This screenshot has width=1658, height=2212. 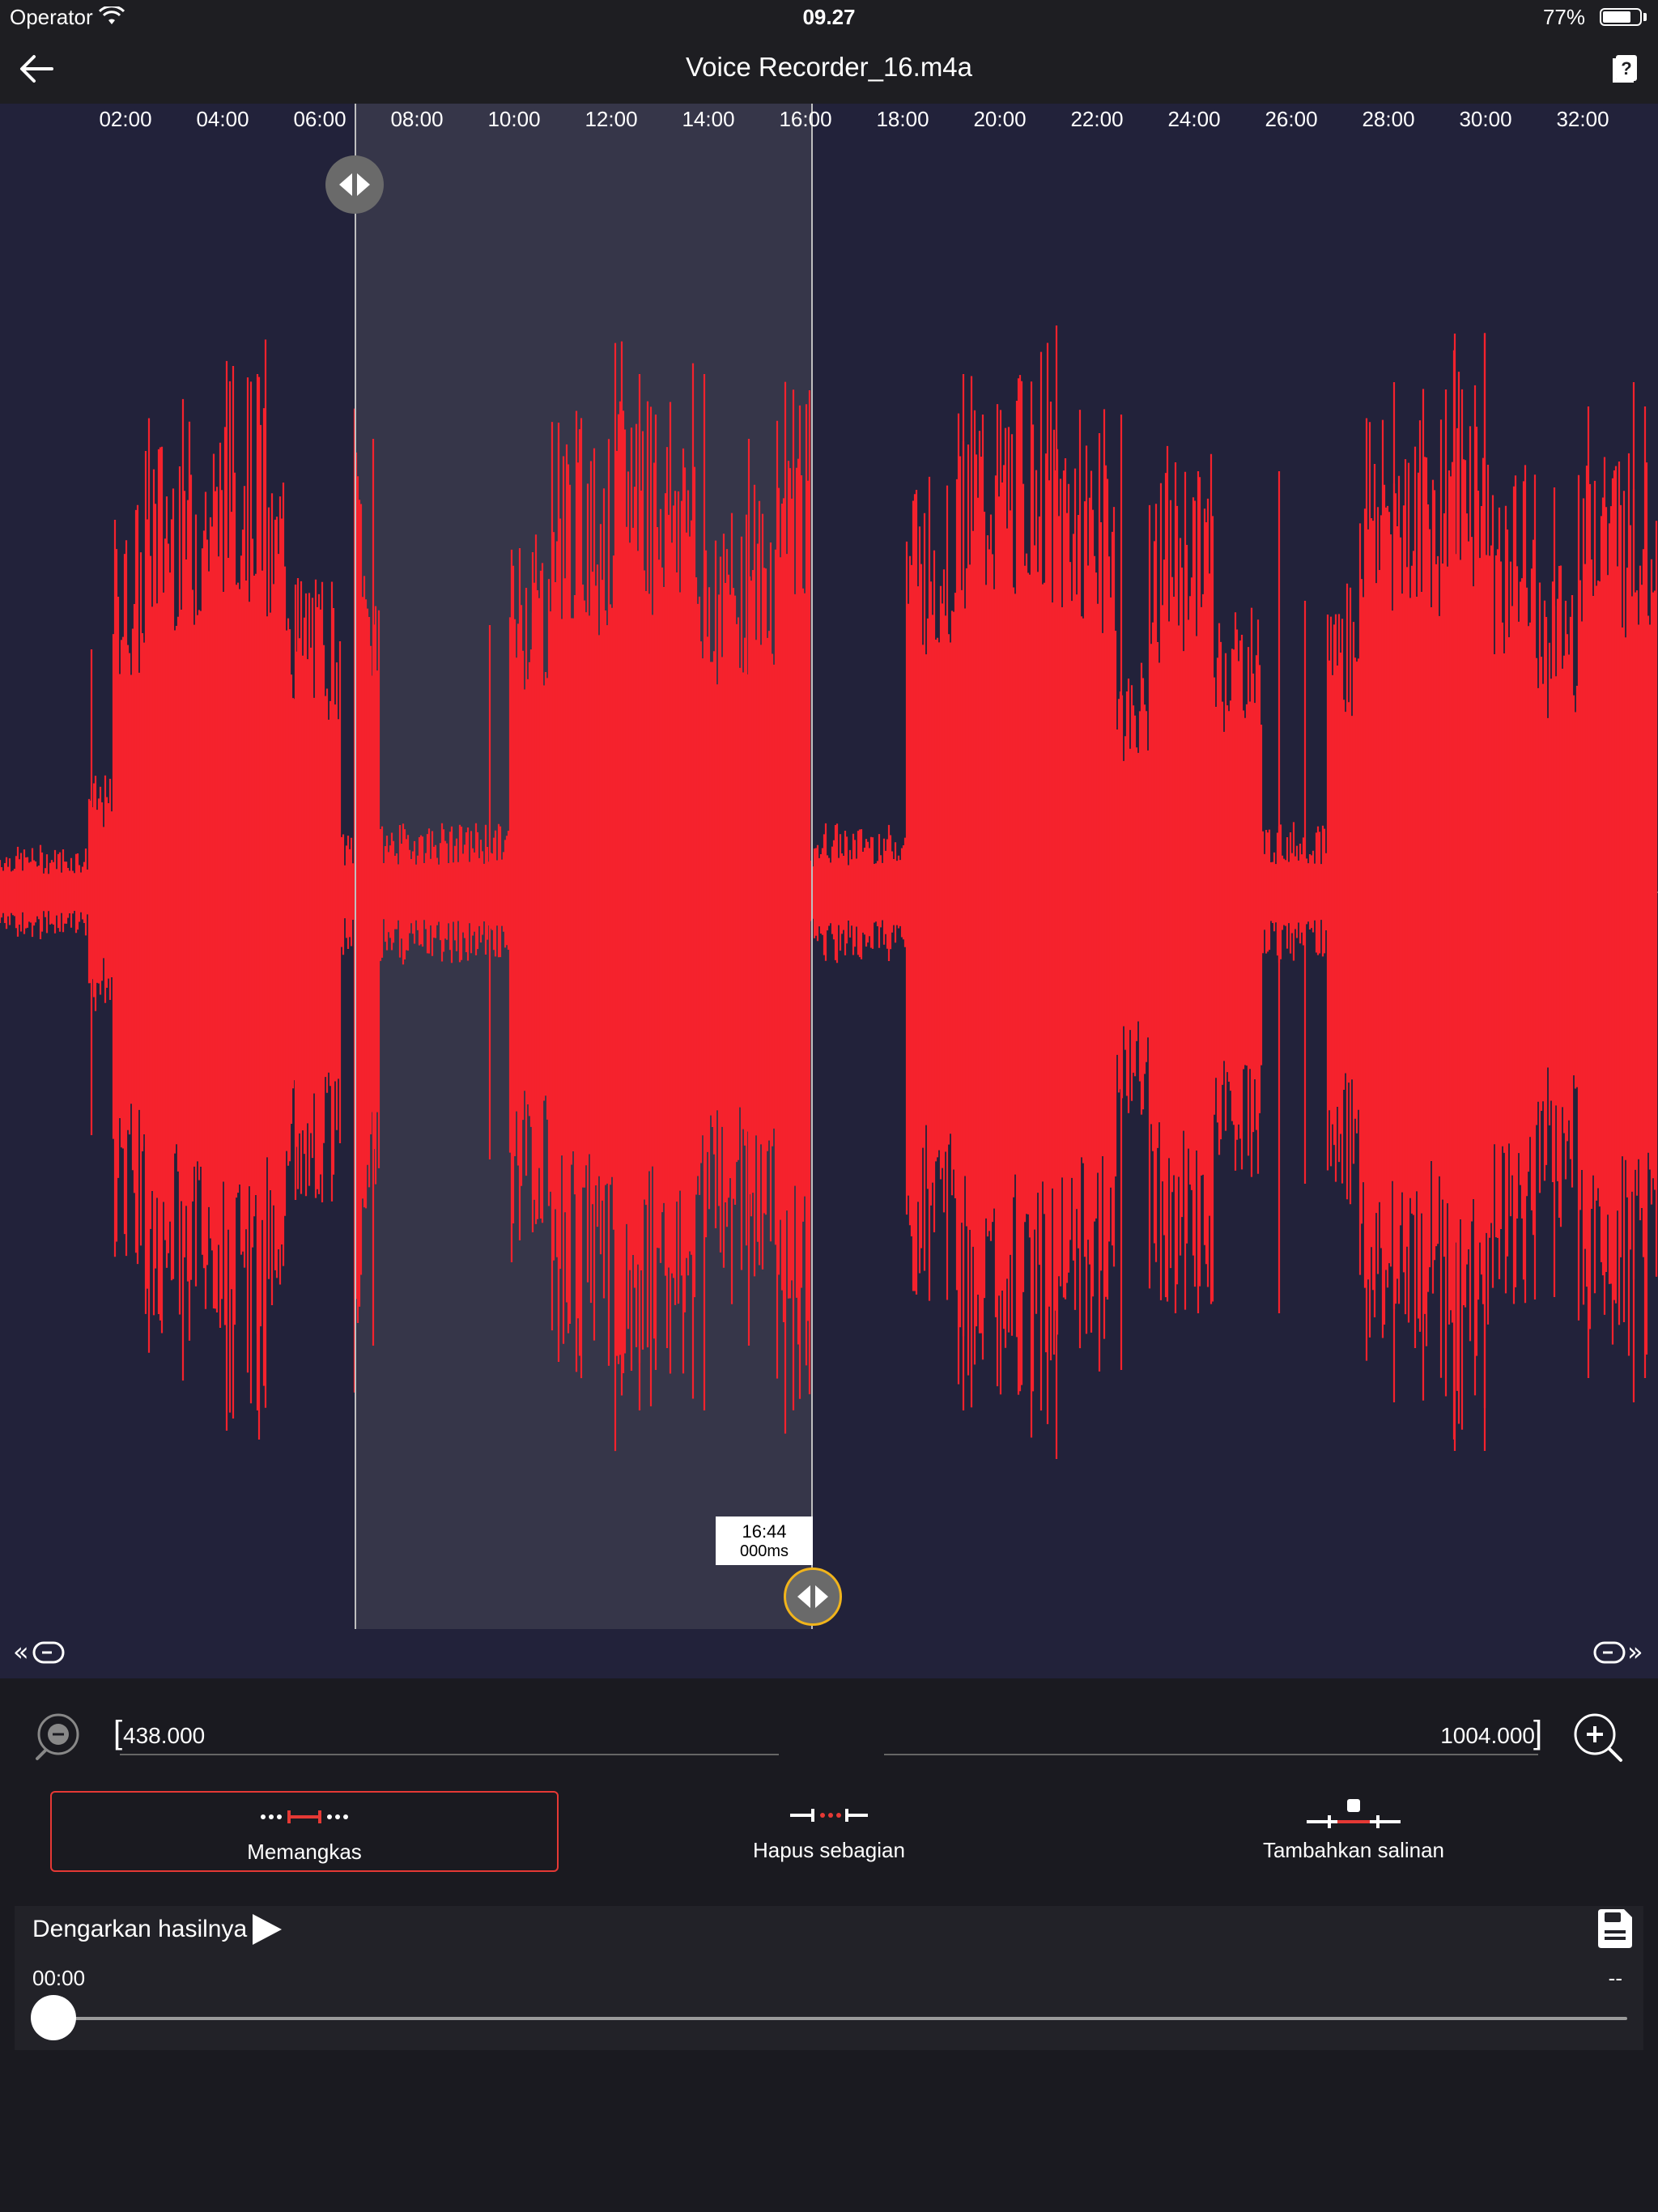 What do you see at coordinates (304, 1852) in the screenshot?
I see `mode-trim-label: Memangkas` at bounding box center [304, 1852].